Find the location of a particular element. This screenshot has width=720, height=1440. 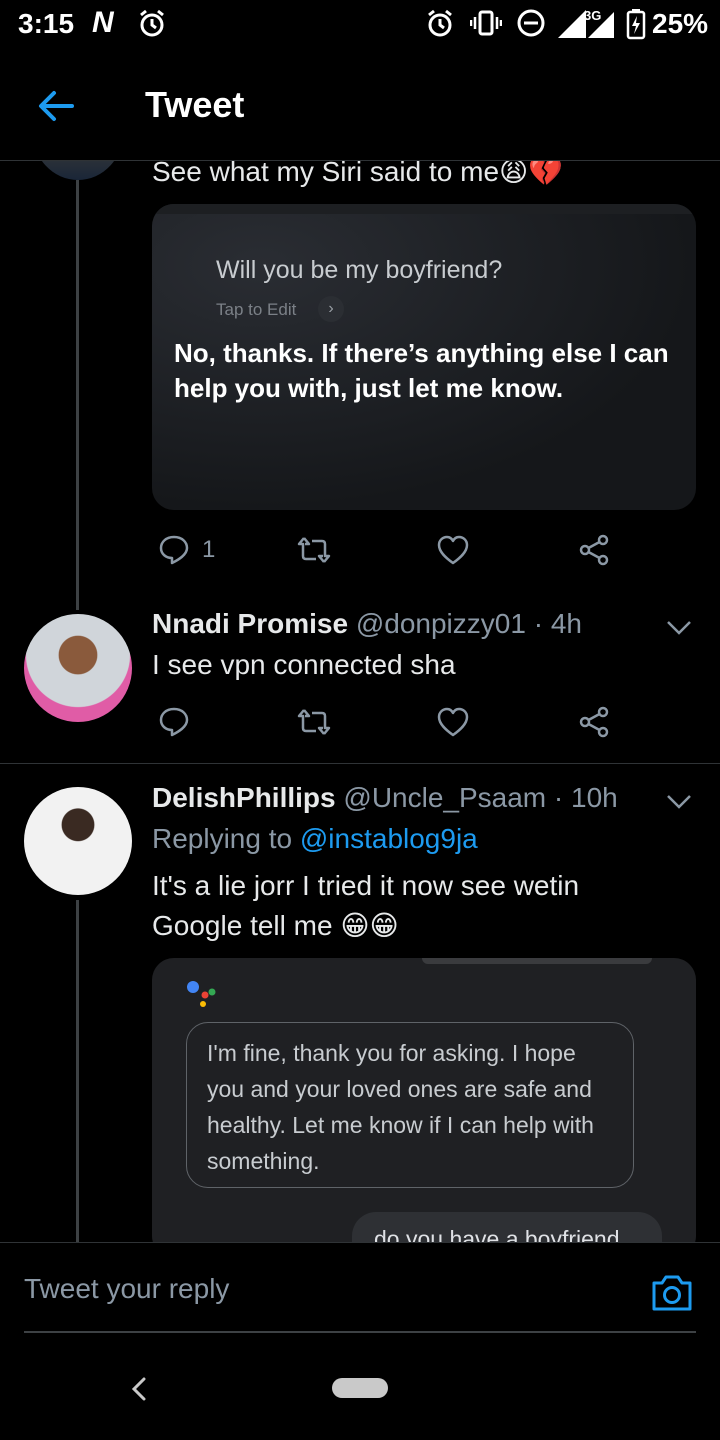

display-name: DelishPhillips is located at coordinates (244, 797).